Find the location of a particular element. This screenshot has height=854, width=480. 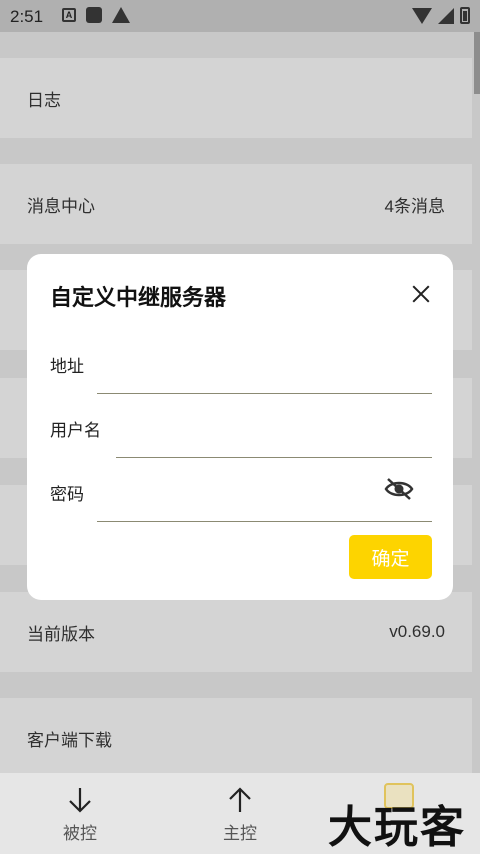

address-underline is located at coordinates (264, 393).